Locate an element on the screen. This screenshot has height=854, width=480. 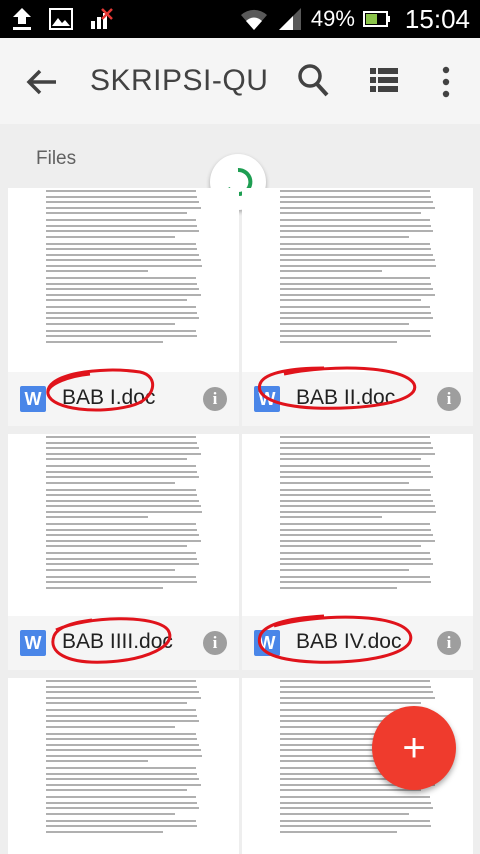
no-signal-data-icon is located at coordinates (102, 18).